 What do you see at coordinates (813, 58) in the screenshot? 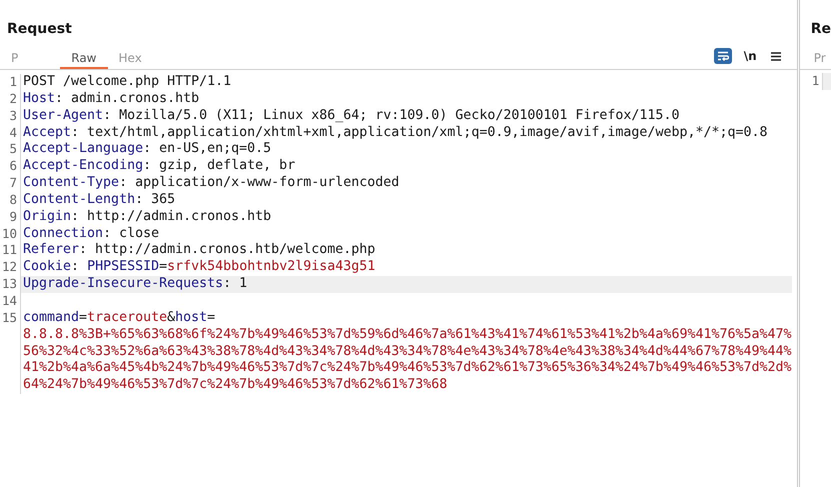
I see `editor-tab: Pr` at bounding box center [813, 58].